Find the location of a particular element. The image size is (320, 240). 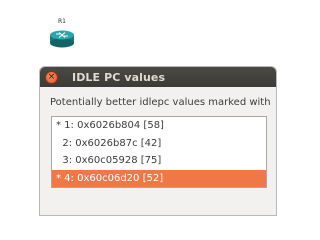

list-item: * 4: 0x60c06d20 [52] is located at coordinates (159, 178).